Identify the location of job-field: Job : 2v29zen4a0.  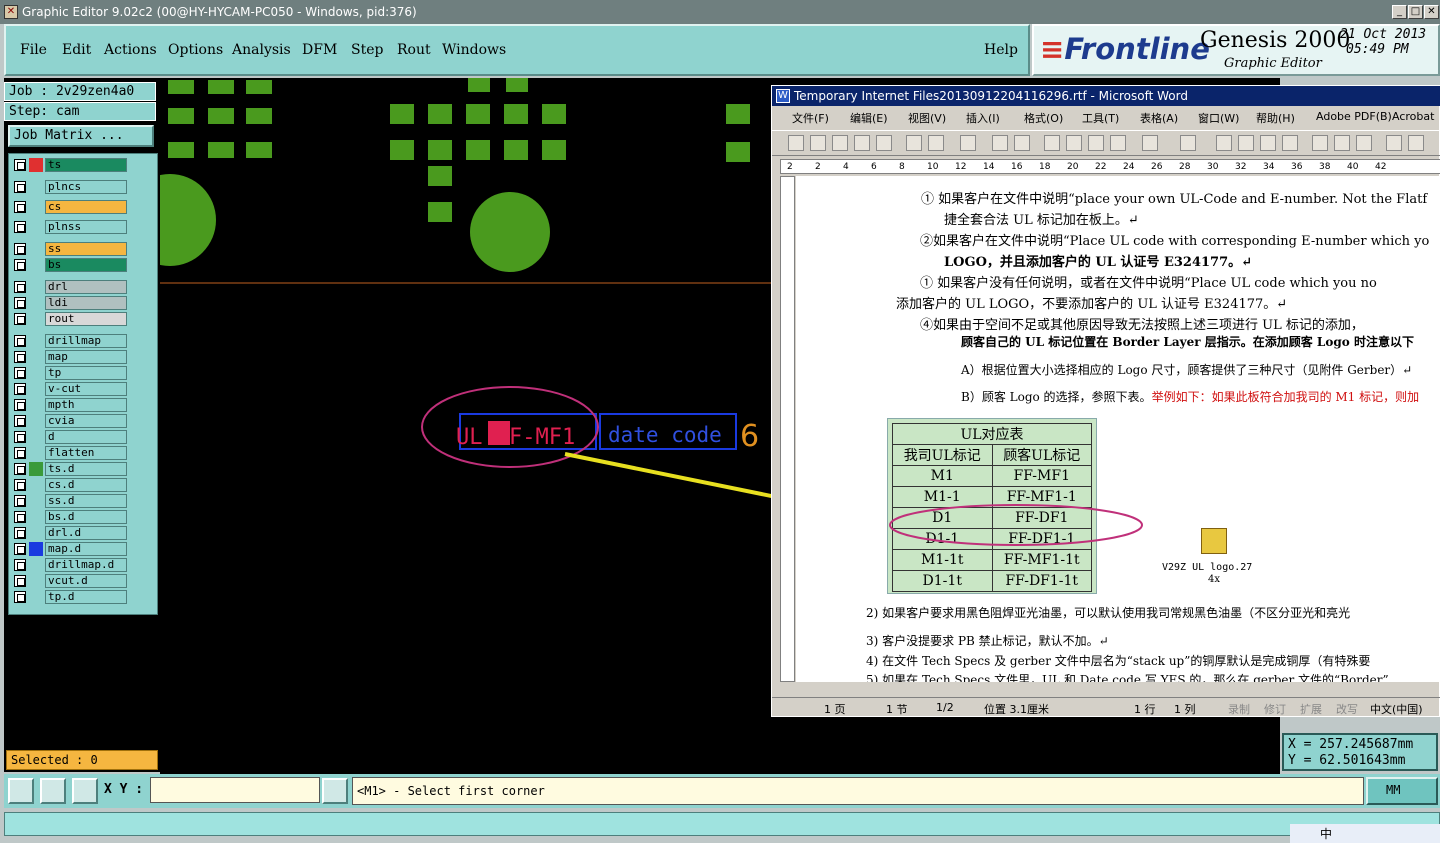
(80, 91).